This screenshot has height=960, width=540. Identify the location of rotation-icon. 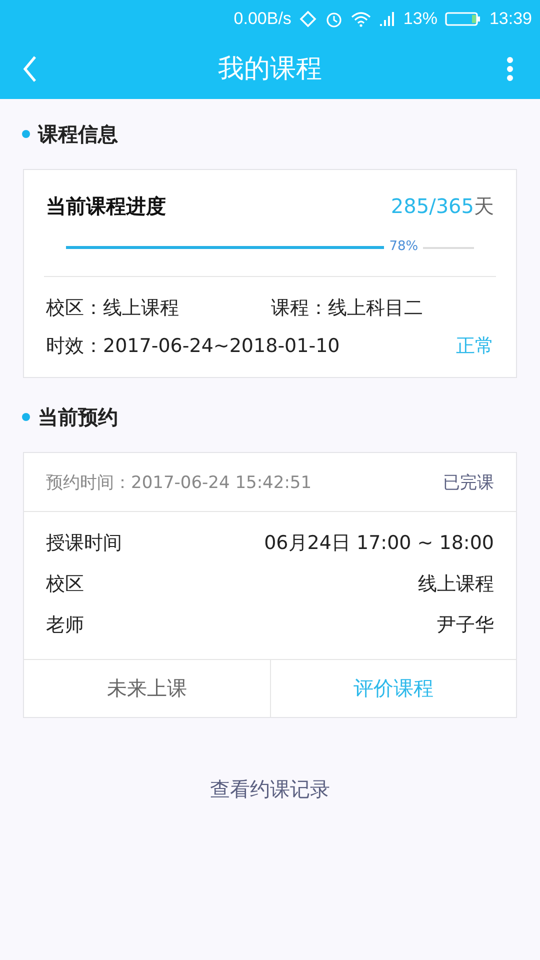
(308, 19).